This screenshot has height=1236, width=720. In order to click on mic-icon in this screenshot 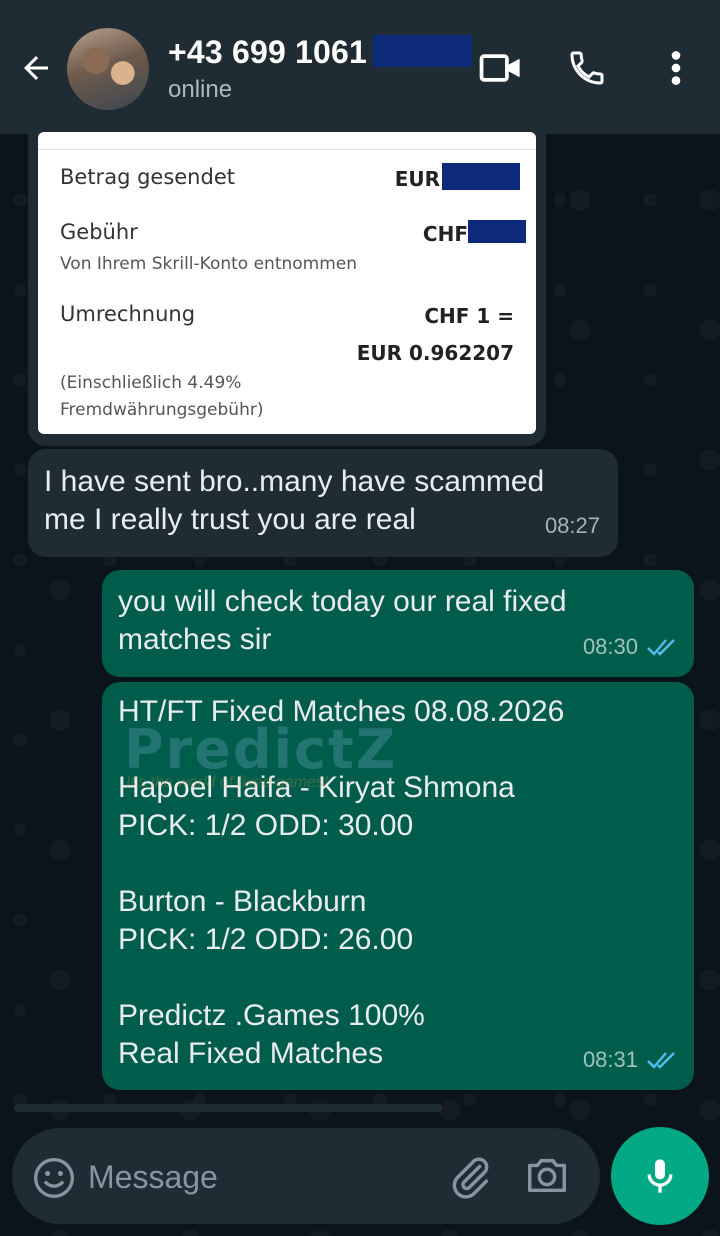, I will do `click(660, 1176)`.